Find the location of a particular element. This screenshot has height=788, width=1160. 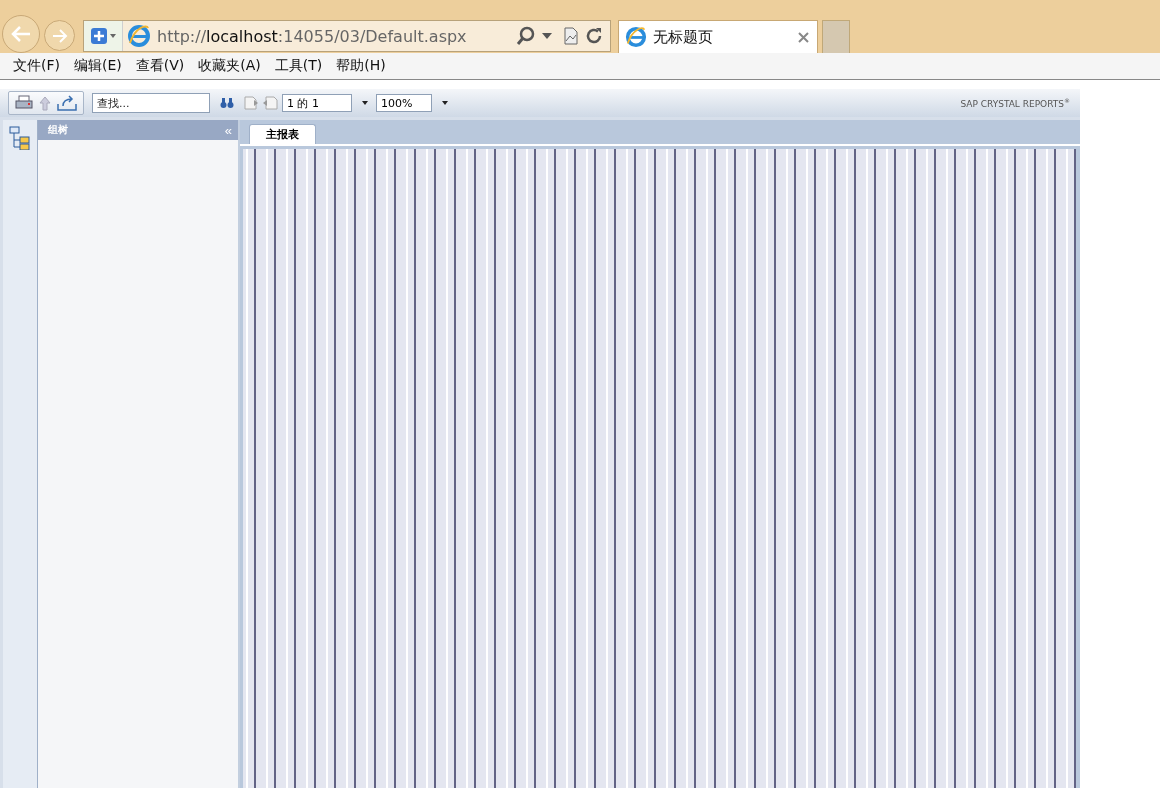

compatibility-view-icon is located at coordinates (571, 36).